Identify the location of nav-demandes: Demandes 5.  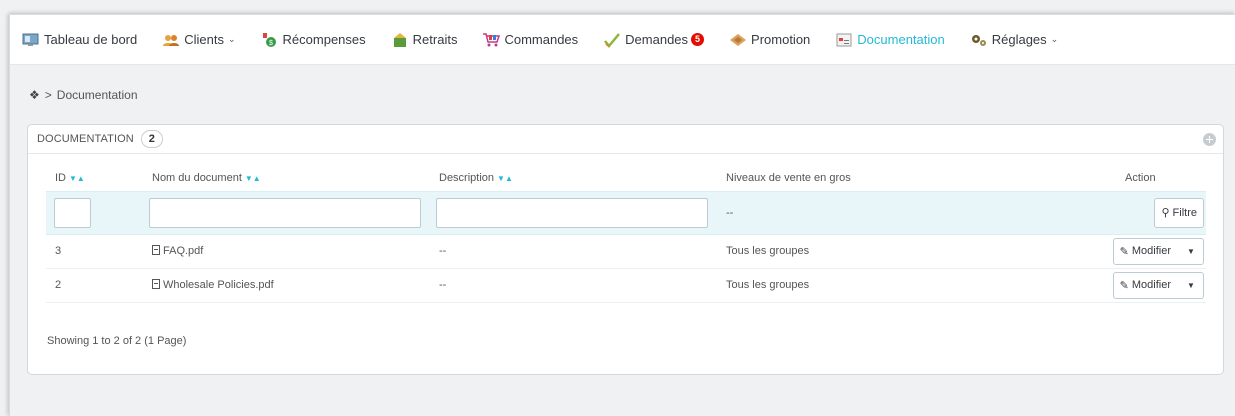
(654, 40).